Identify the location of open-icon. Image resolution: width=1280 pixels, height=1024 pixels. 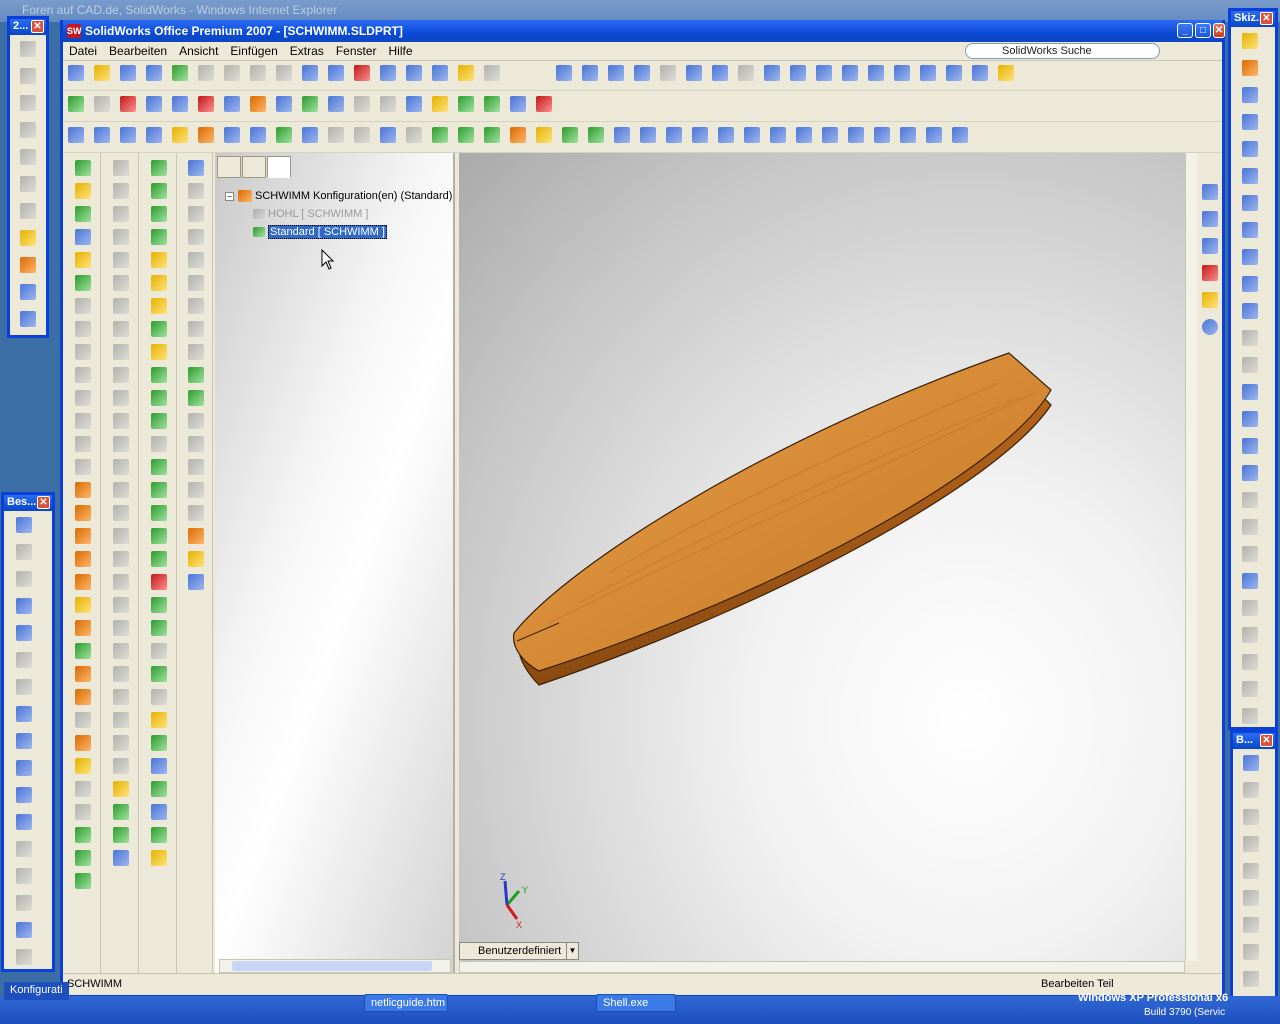
(102, 73).